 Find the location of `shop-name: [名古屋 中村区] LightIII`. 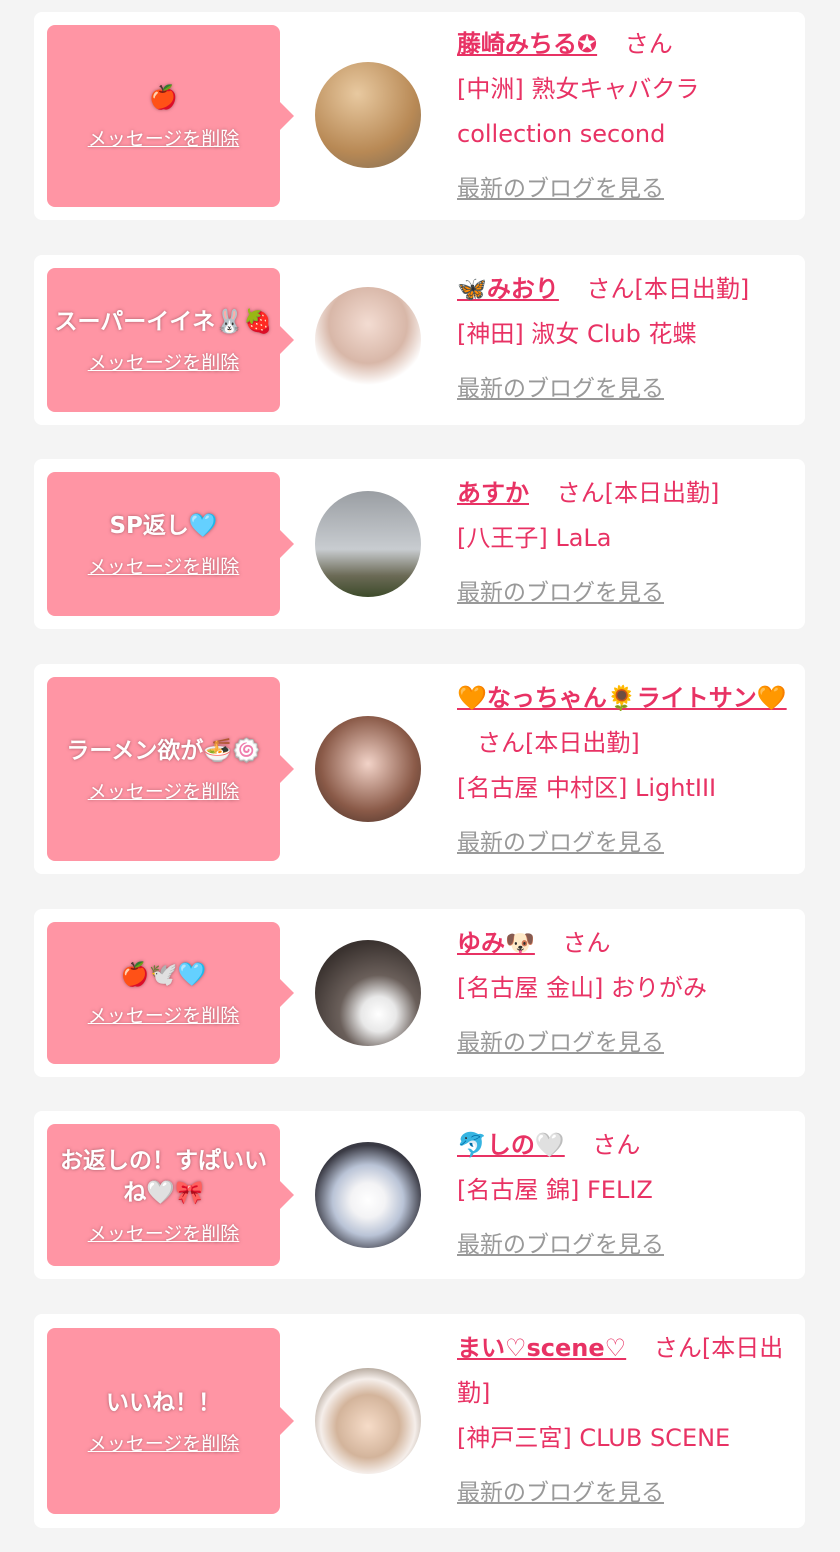

shop-name: [名古屋 中村区] LightIII is located at coordinates (587, 788).